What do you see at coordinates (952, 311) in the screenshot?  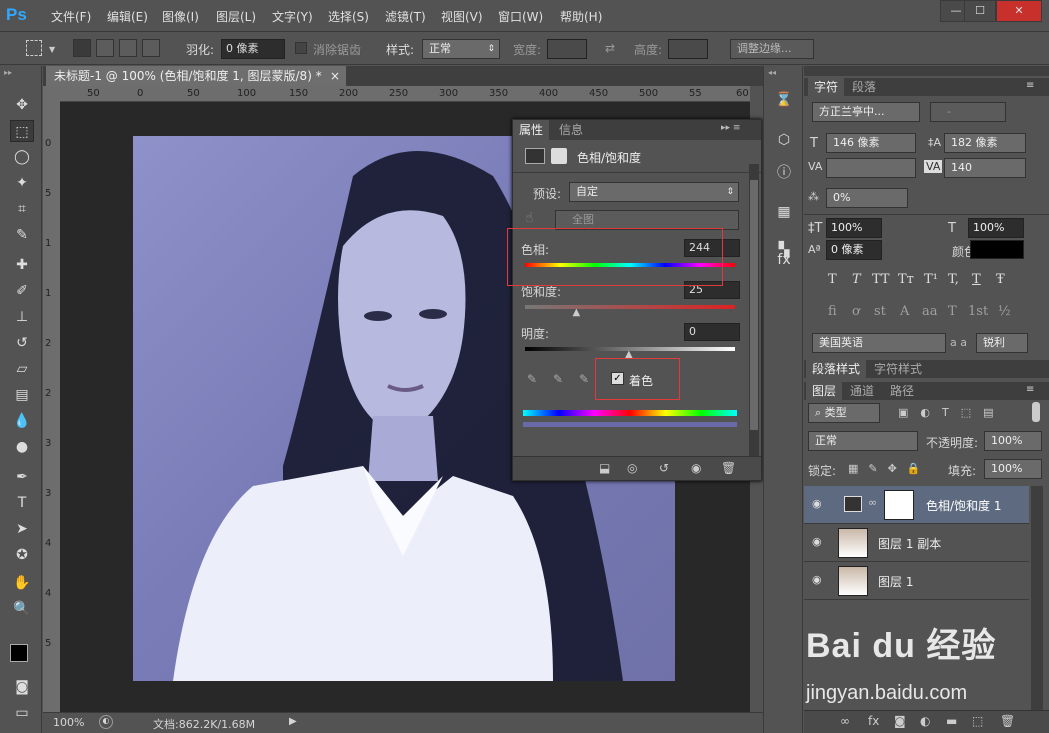 I see `titling-alternates-button: T` at bounding box center [952, 311].